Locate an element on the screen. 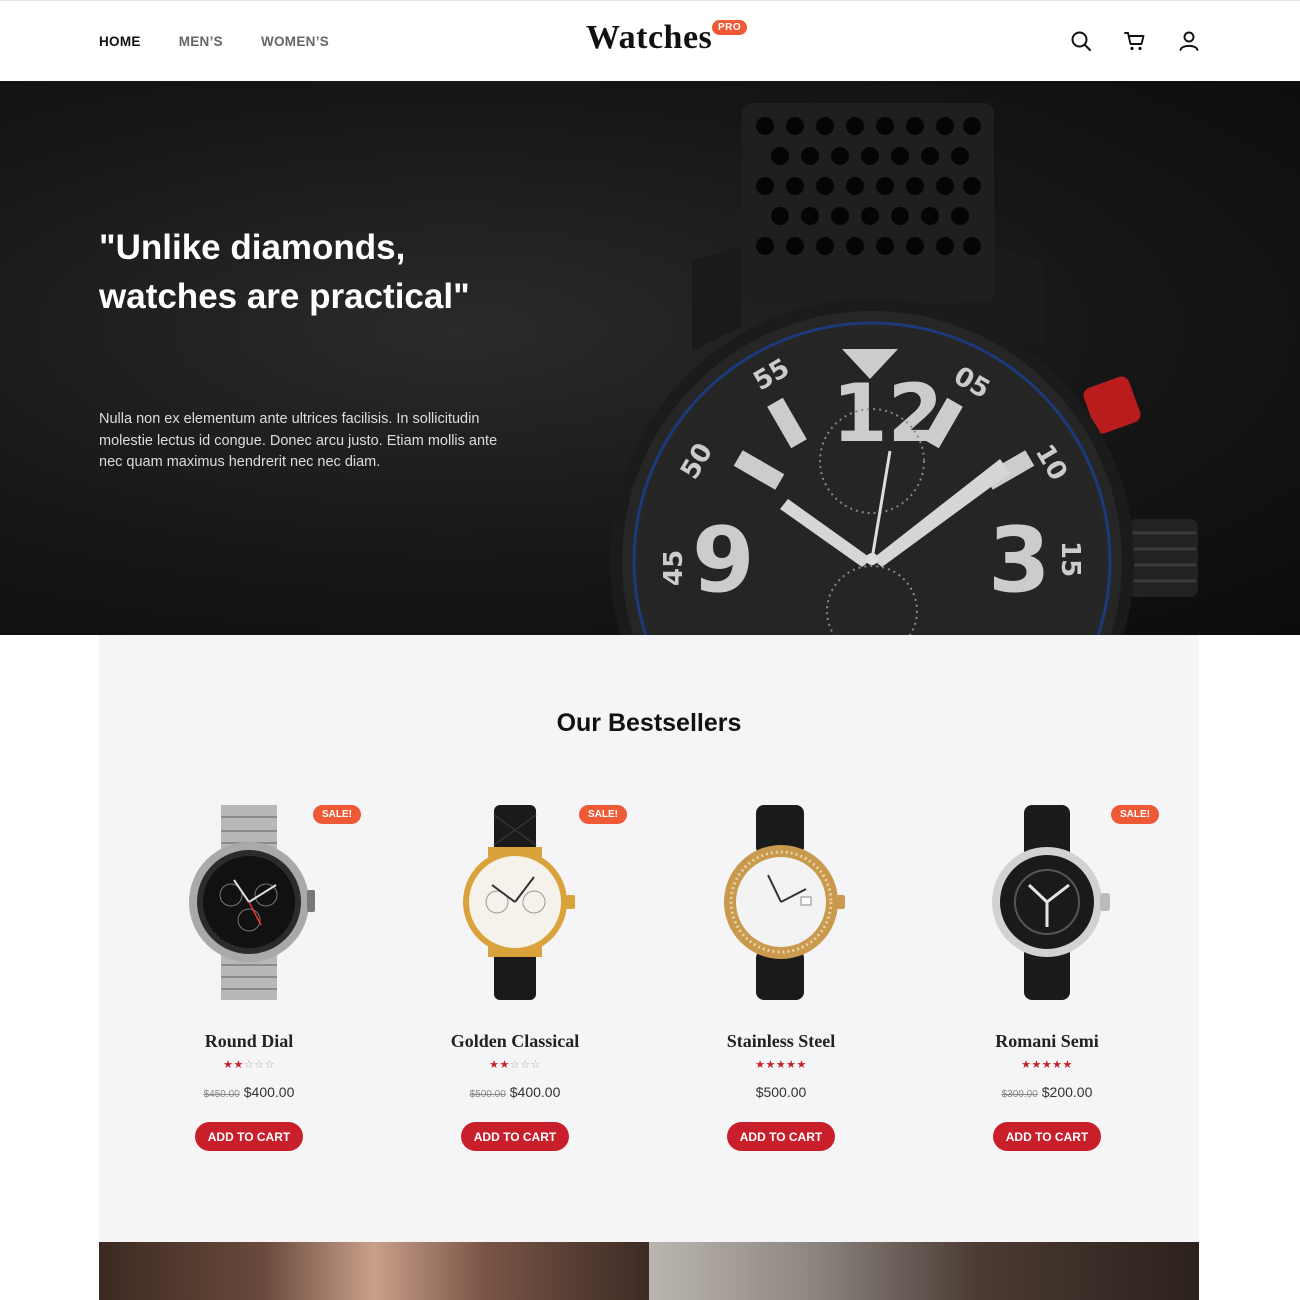  main-nav: HOME MEN’S WOMEN’S is located at coordinates (214, 41).